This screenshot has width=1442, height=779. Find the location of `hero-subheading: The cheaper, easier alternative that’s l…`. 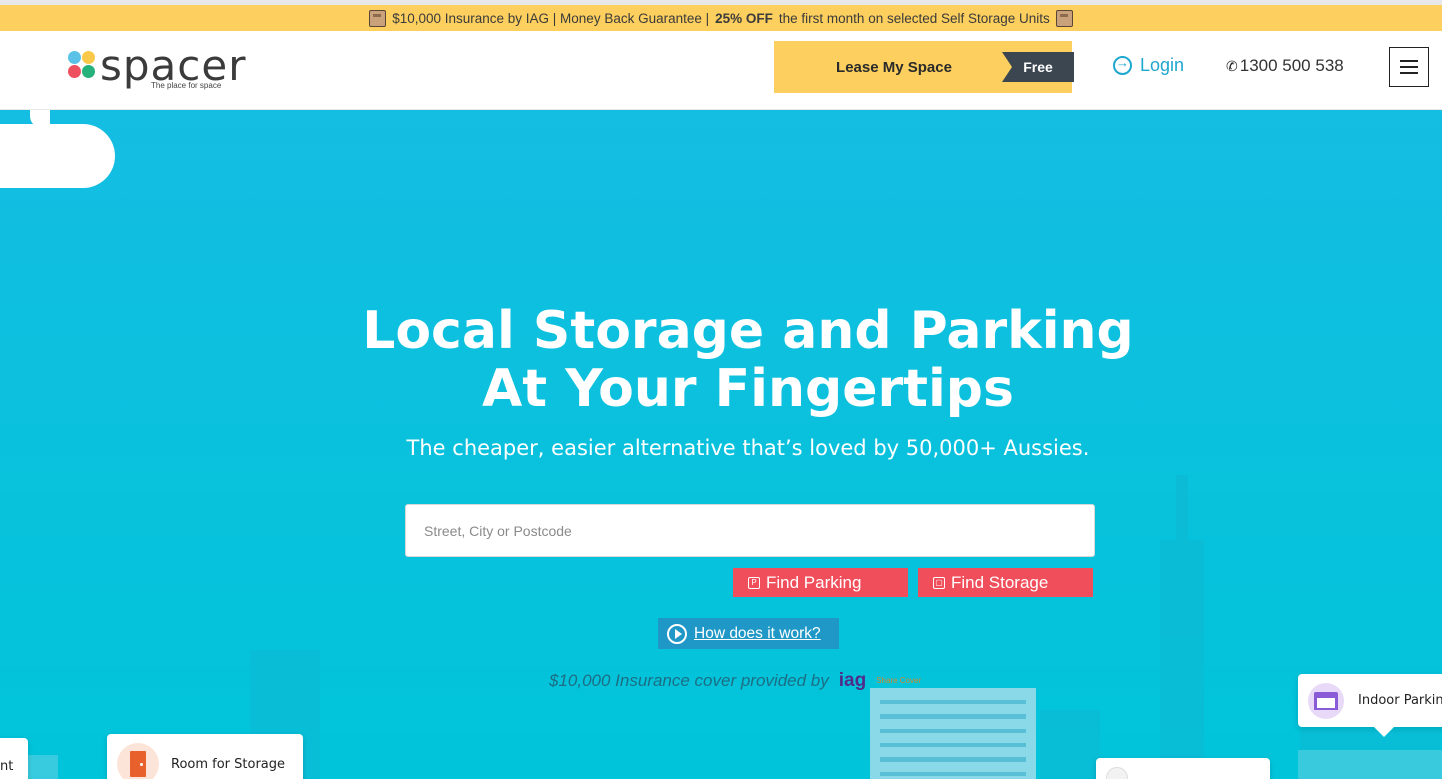

hero-subheading: The cheaper, easier alternative that’s l… is located at coordinates (748, 448).